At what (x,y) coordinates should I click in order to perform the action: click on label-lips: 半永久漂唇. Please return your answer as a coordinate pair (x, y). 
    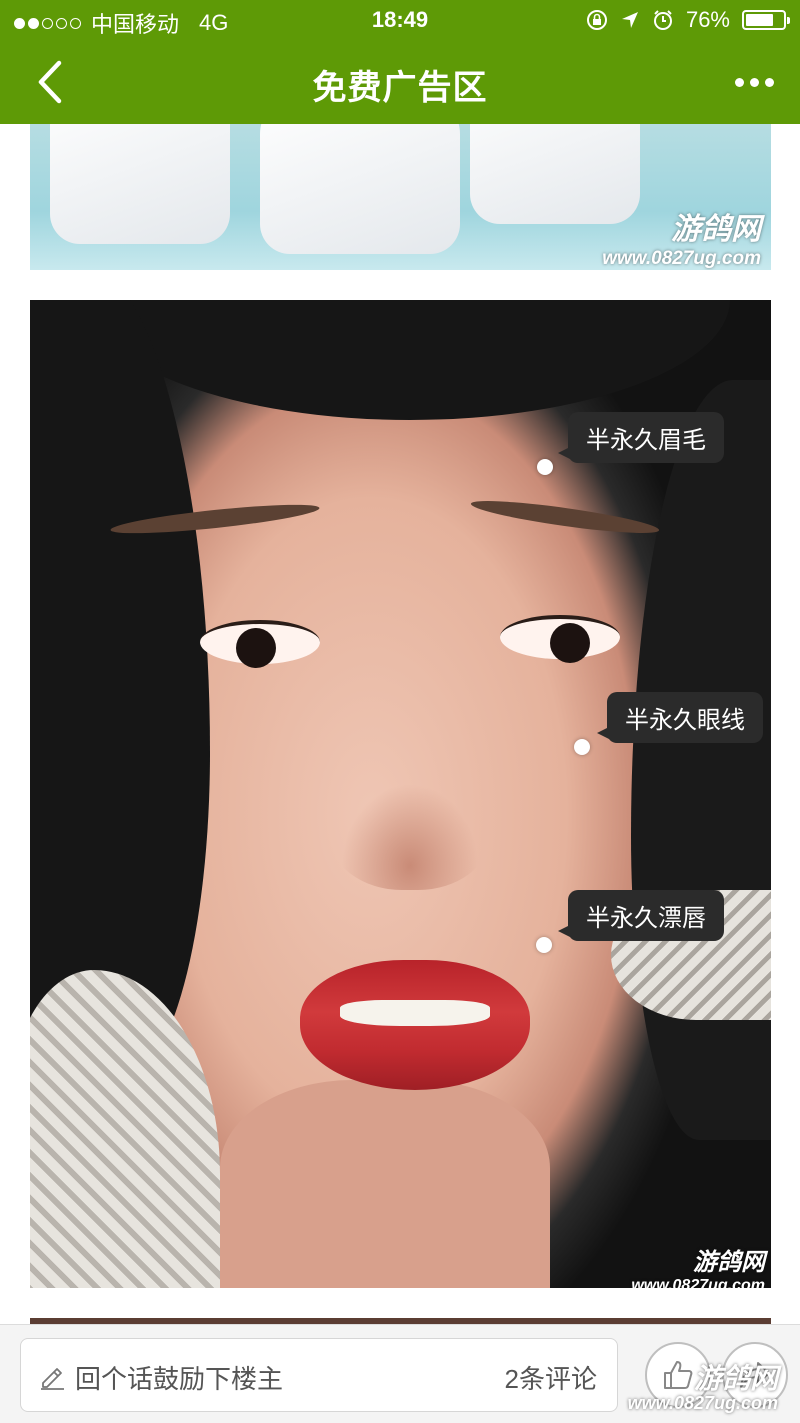
    Looking at the image, I should click on (641, 915).